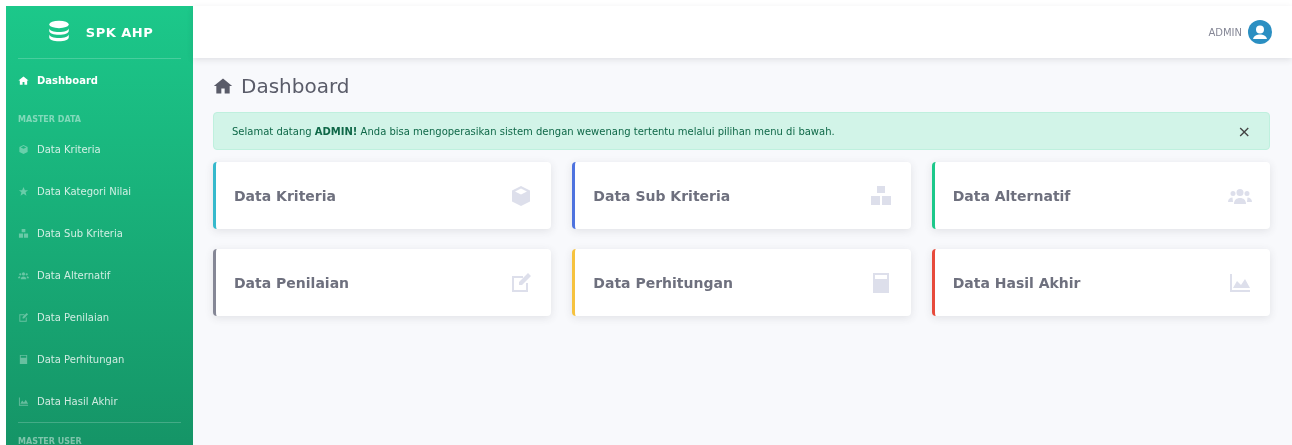  Describe the element at coordinates (99, 275) in the screenshot. I see `sidebar-item: Data Alternatif` at that location.